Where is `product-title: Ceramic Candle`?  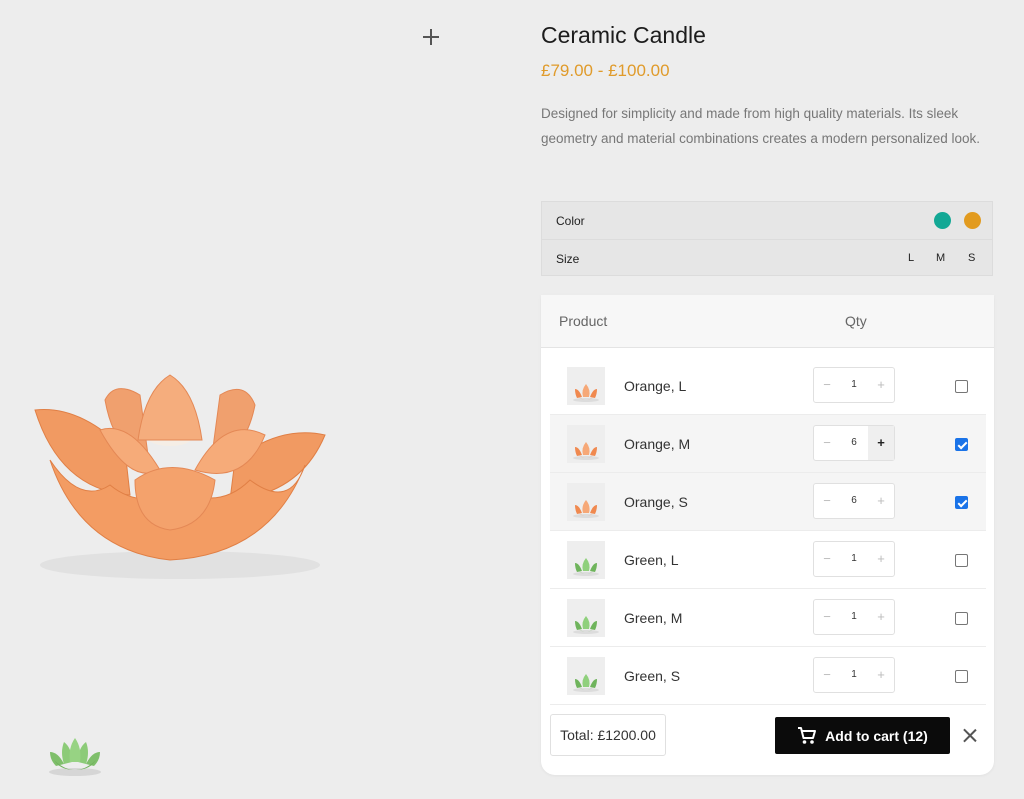 product-title: Ceramic Candle is located at coordinates (623, 35).